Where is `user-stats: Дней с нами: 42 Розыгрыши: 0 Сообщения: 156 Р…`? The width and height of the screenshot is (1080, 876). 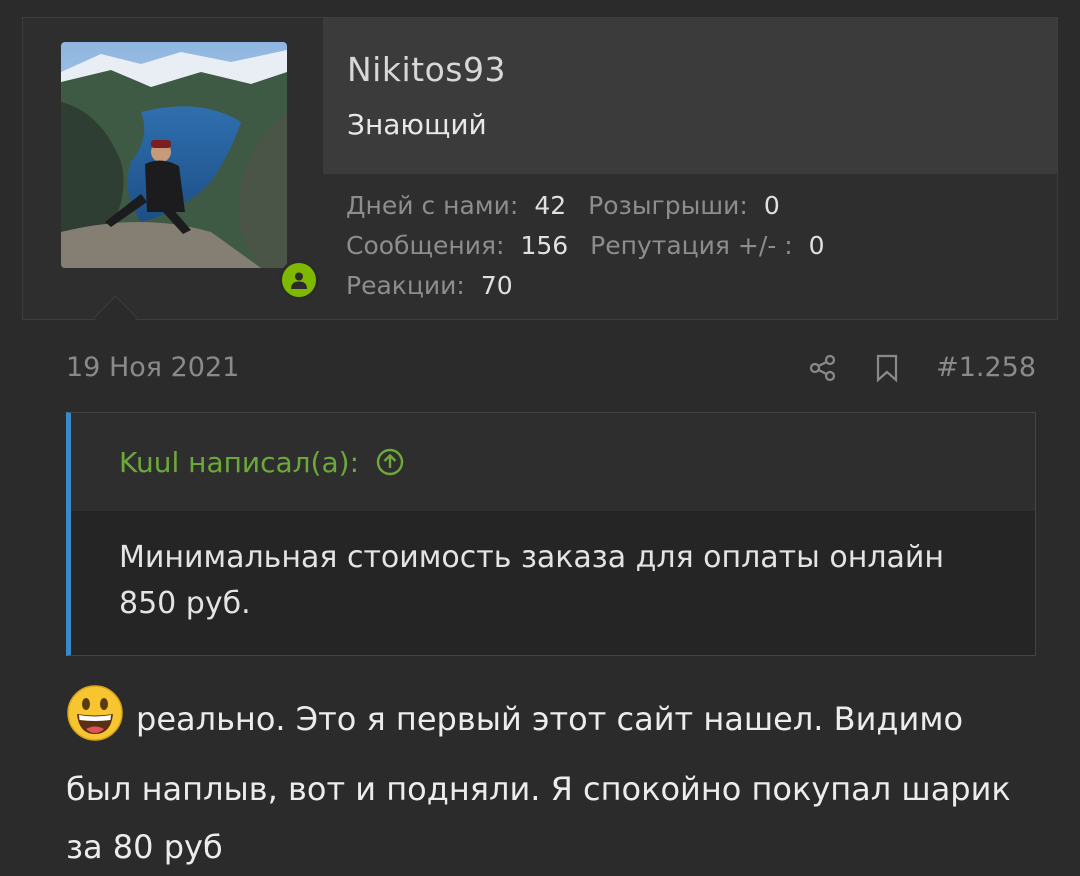
user-stats: Дней с нами: 42 Розыгрыши: 0 Сообщения: 156 Р… is located at coordinates (596, 246).